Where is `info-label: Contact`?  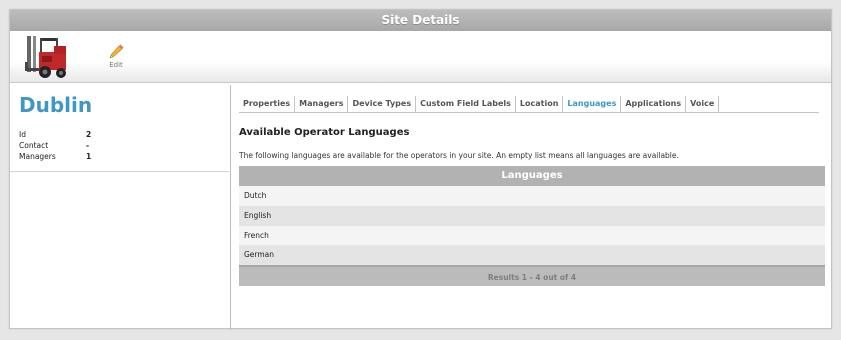
info-label: Contact is located at coordinates (34, 145).